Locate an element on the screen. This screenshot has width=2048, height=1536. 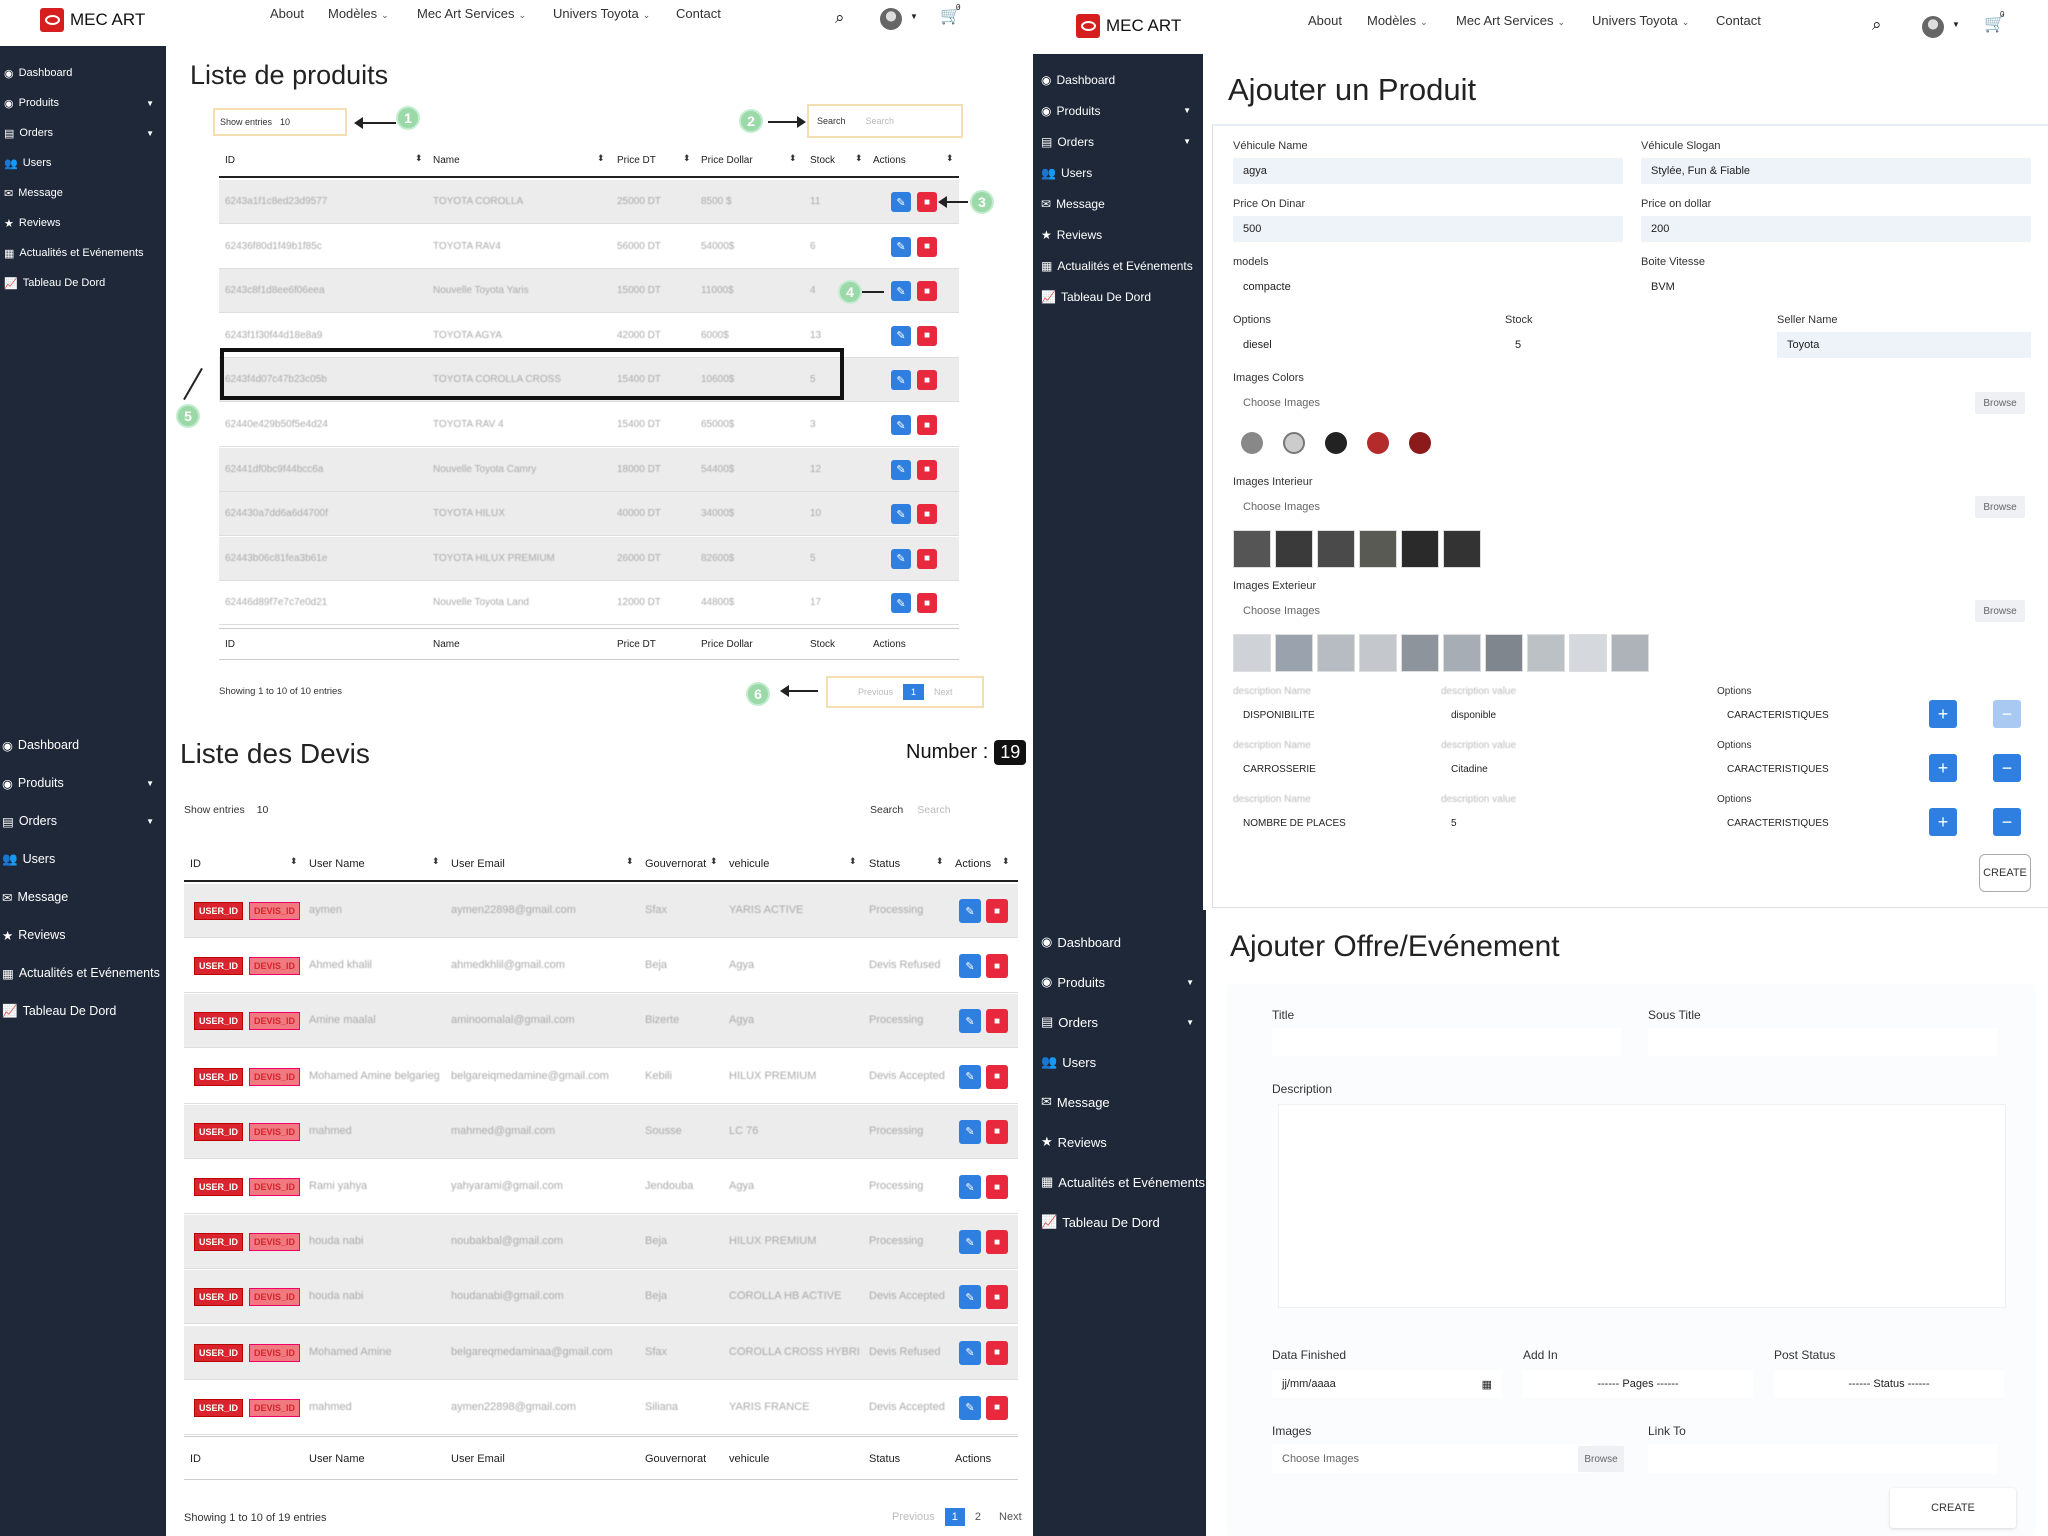
vehicule-name-input: agya is located at coordinates (1428, 171).